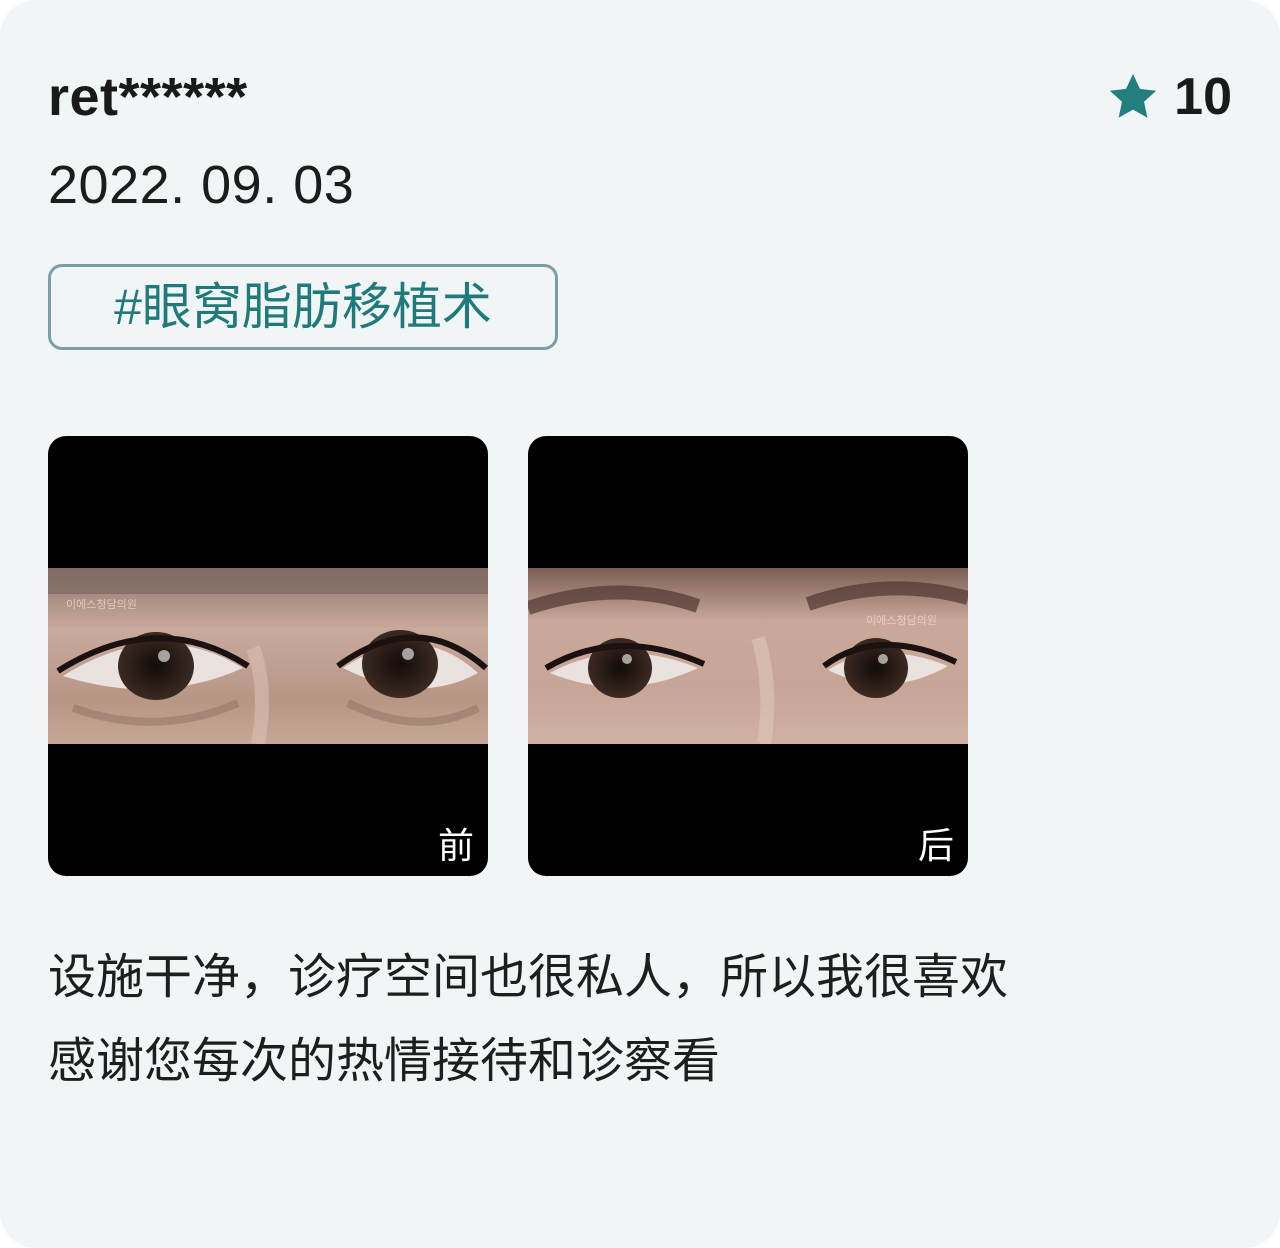  I want to click on eyes-before-image: 이에스청담의원, so click(268, 656).